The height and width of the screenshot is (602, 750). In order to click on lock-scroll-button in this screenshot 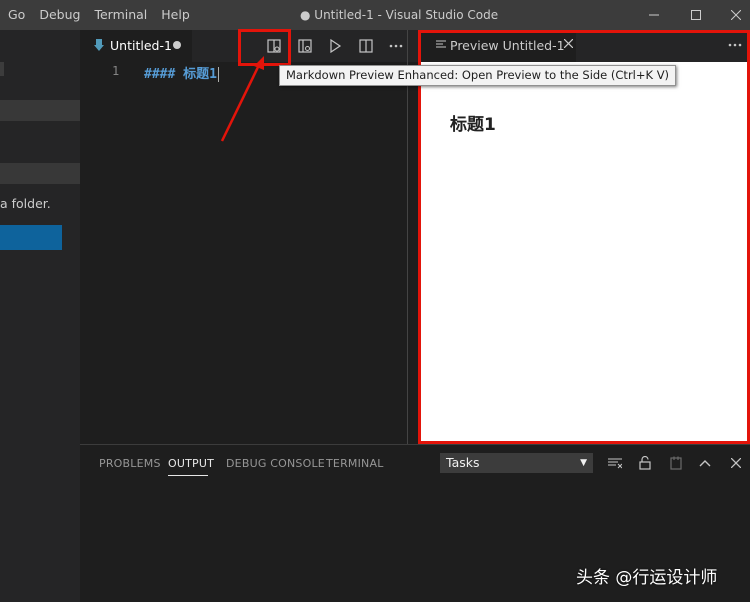, I will do `click(645, 463)`.